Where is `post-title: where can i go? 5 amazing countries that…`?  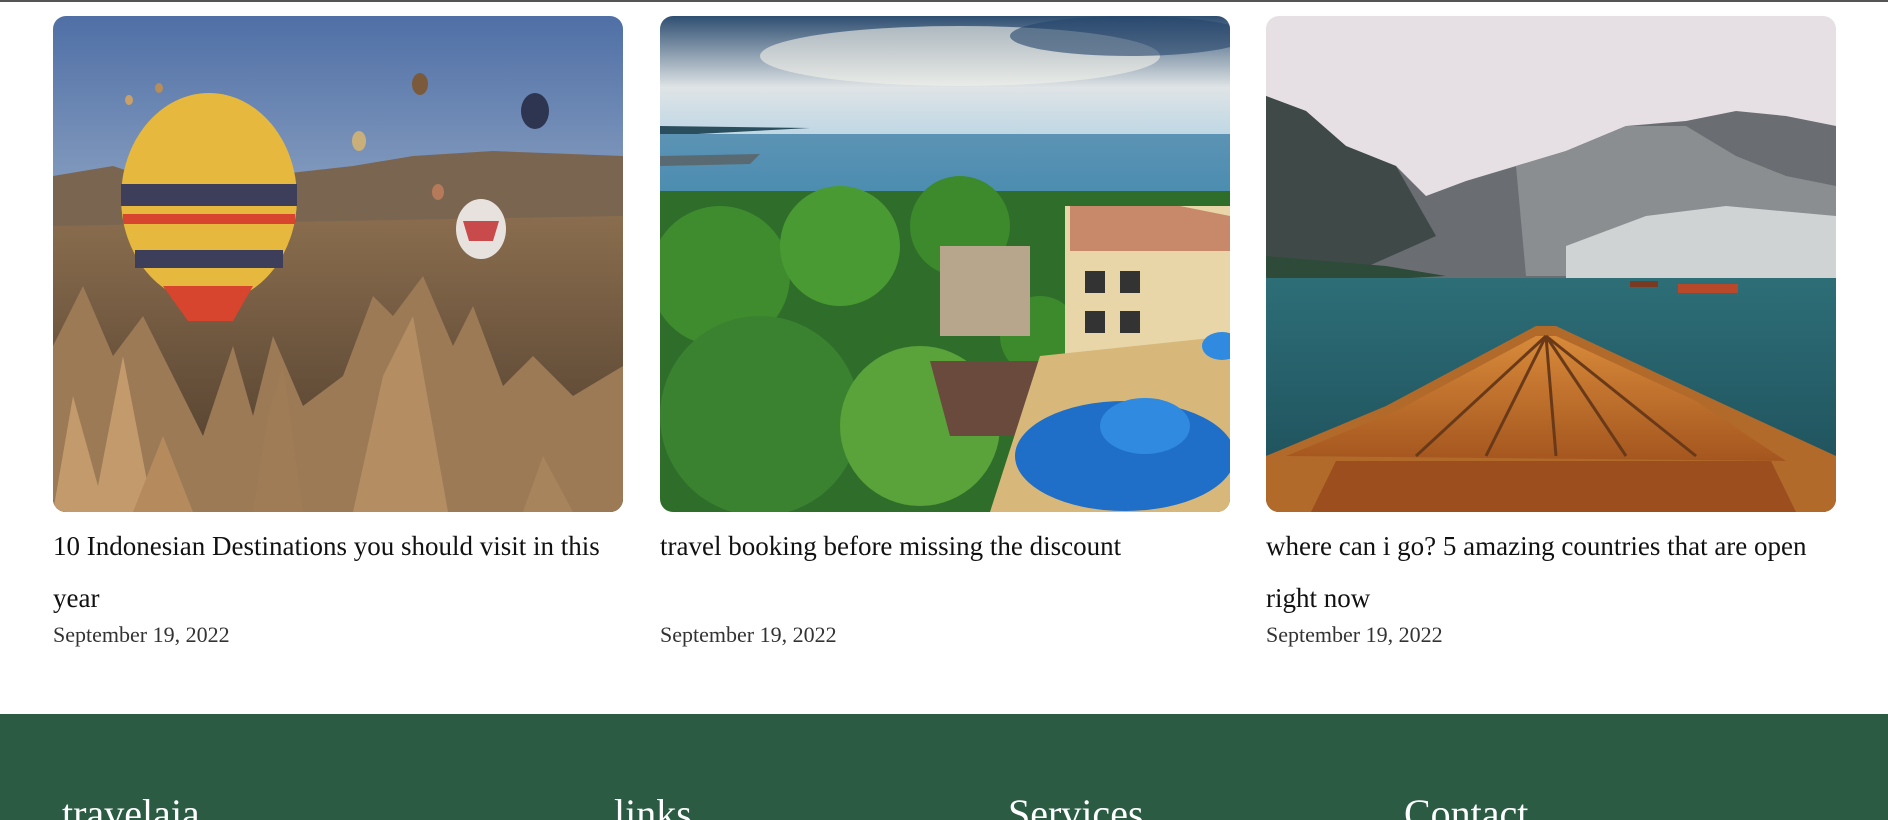 post-title: where can i go? 5 amazing countries that… is located at coordinates (1551, 572).